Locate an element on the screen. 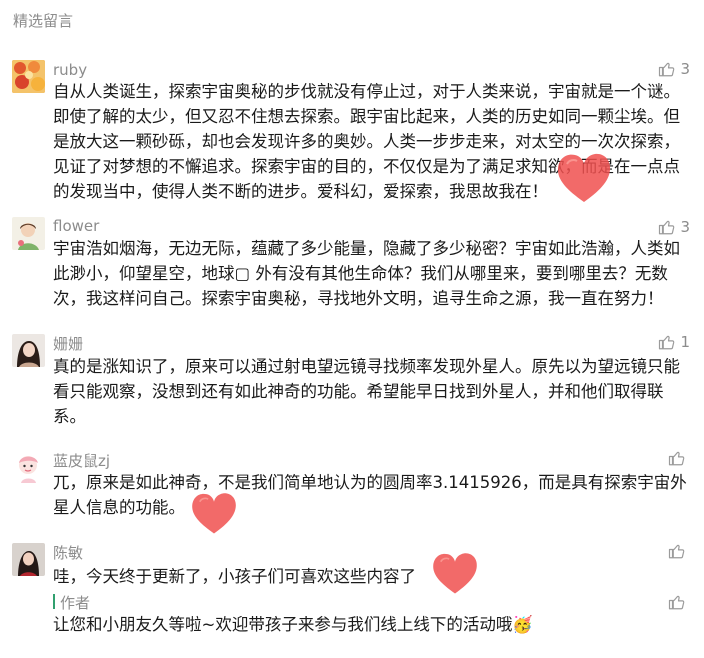 The height and width of the screenshot is (658, 704). reply-text: 让您和小朋友久等啦~欢迎带孩子来参与我们线上线下的活动哦🥳 is located at coordinates (293, 624).